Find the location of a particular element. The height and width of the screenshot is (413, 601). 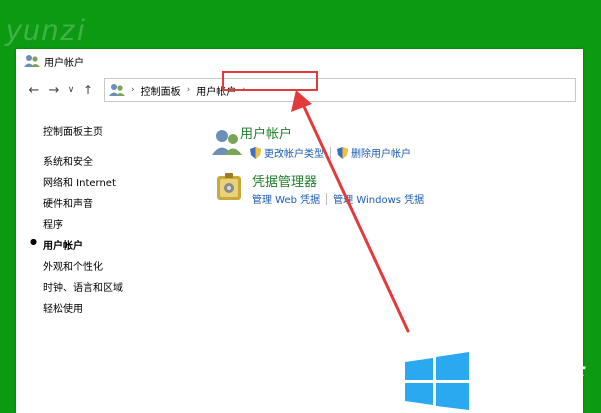

site-watermark-logo: 飞飞系统 www.feifeixitong.com is located at coordinates (500, 381).